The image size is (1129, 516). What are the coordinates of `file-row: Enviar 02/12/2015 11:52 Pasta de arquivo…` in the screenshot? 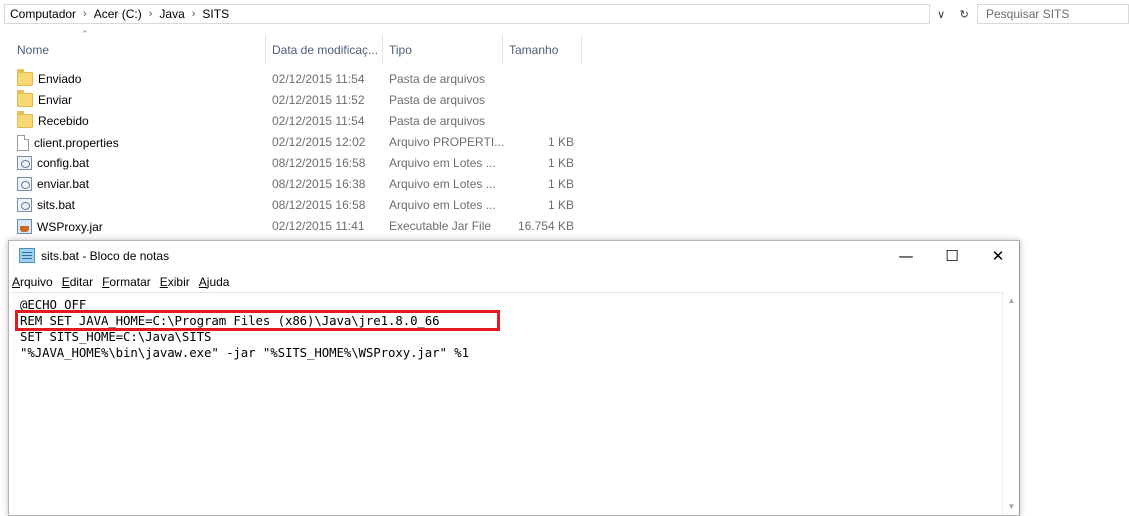 It's located at (295, 100).